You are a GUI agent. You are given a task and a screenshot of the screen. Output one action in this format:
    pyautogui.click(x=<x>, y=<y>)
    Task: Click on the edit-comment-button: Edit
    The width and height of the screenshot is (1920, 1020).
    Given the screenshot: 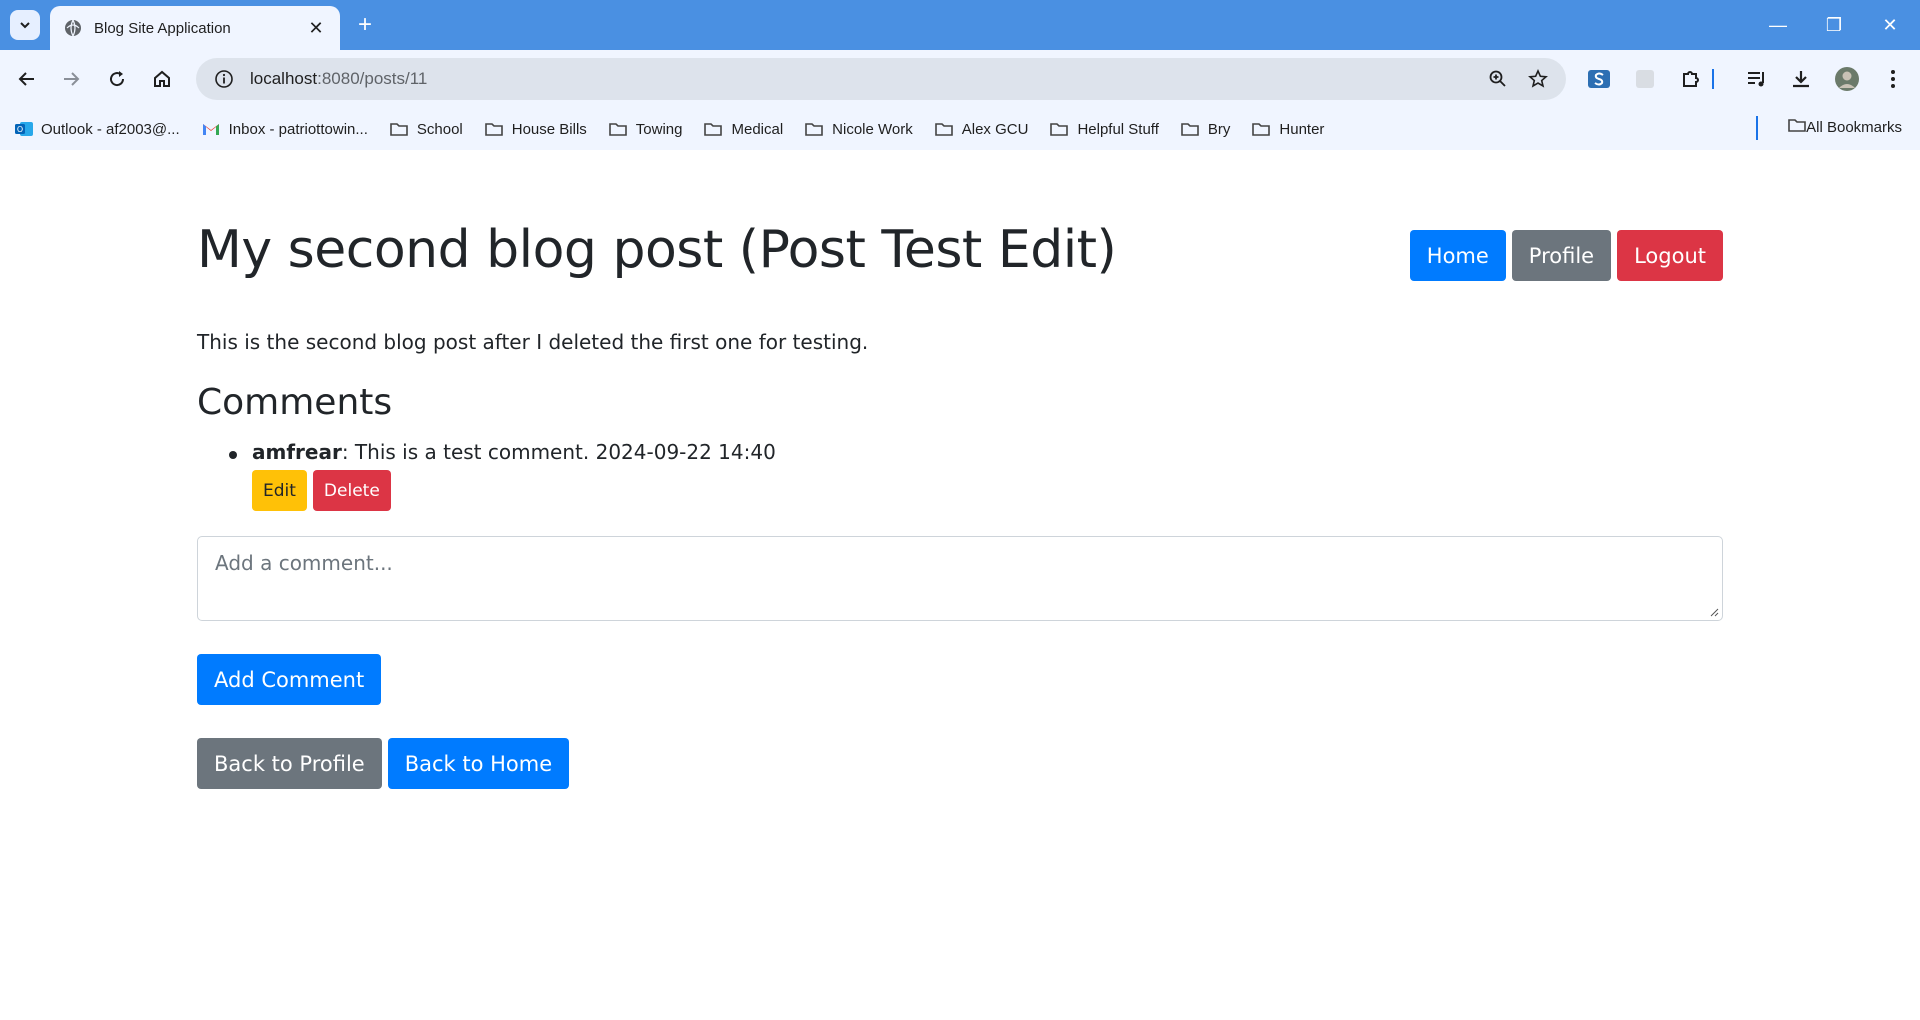 What is the action you would take?
    pyautogui.click(x=279, y=490)
    